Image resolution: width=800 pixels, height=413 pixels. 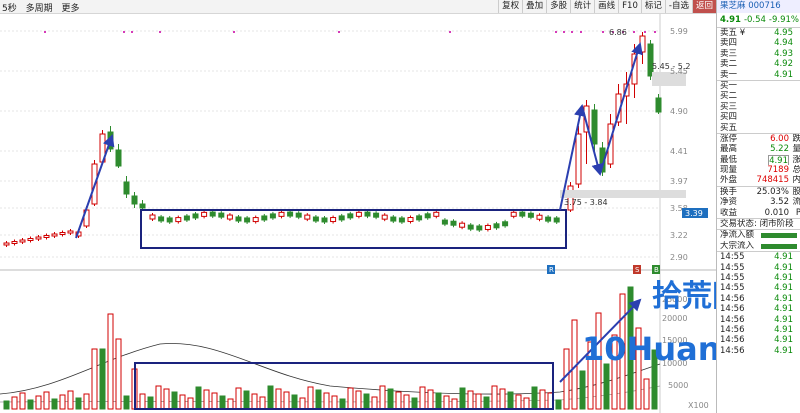 I want to click on f10-button: F10, so click(x=629, y=6).